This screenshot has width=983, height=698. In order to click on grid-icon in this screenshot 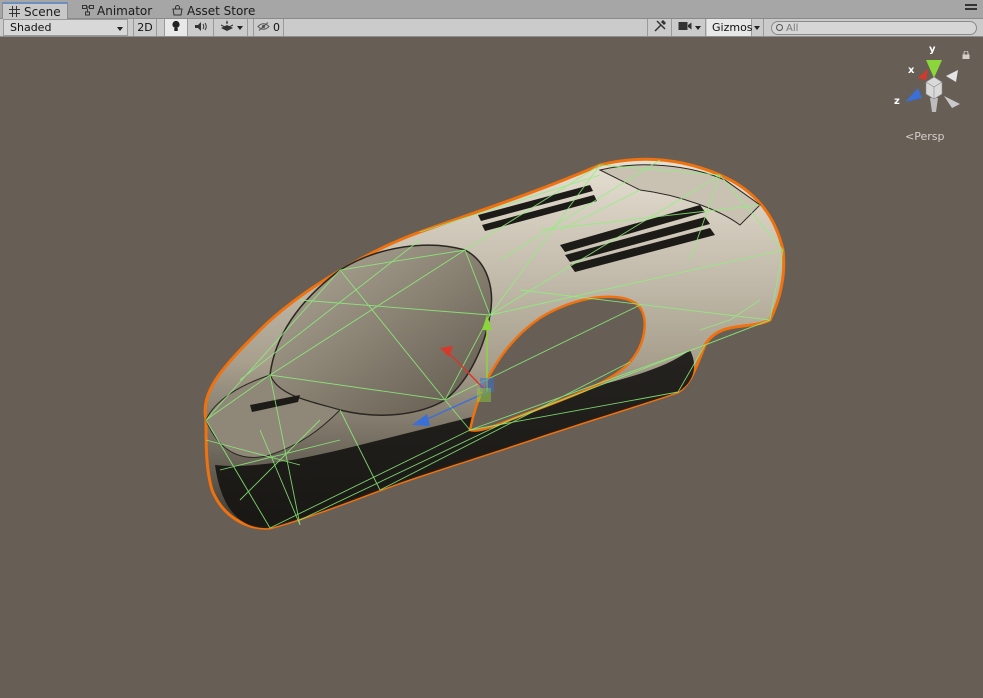, I will do `click(14, 11)`.